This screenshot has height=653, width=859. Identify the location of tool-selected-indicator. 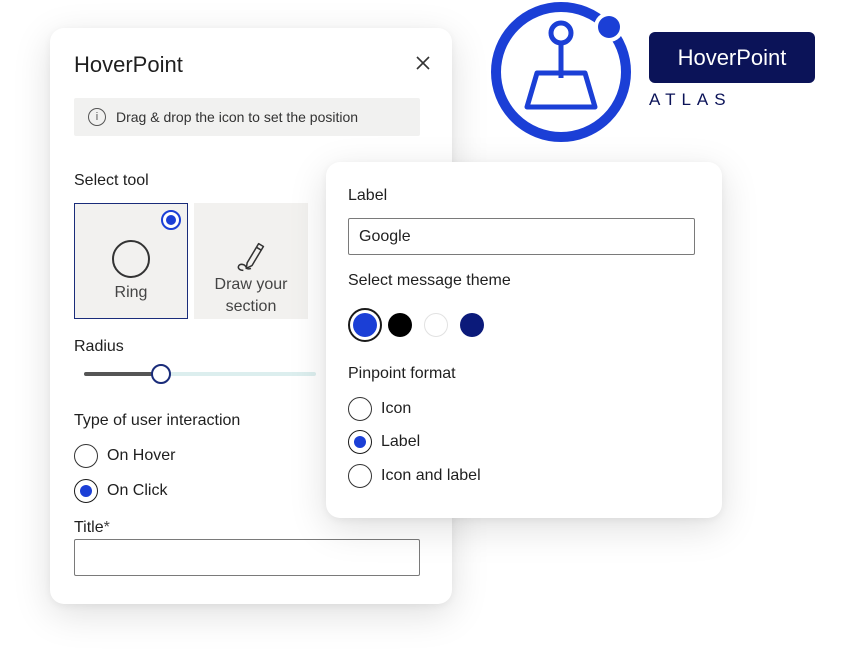
(171, 220).